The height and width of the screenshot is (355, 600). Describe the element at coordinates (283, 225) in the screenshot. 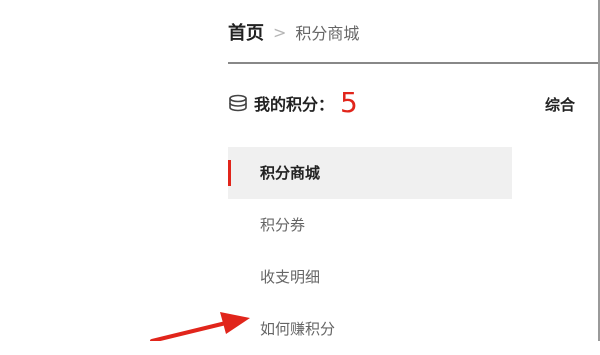

I see `menu-item-label: 积分券` at that location.